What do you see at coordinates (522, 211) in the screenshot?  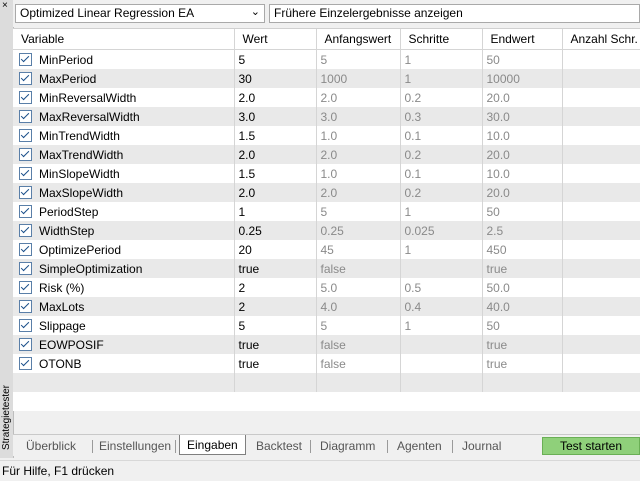 I see `end-cell: 50` at bounding box center [522, 211].